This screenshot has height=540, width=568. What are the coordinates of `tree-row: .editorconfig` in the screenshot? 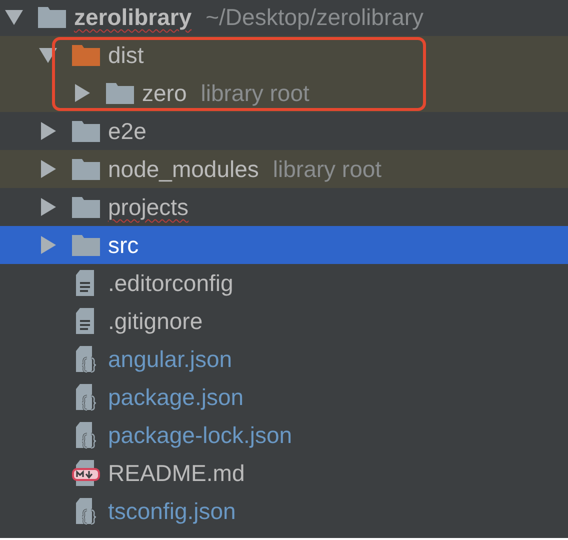 It's located at (284, 283).